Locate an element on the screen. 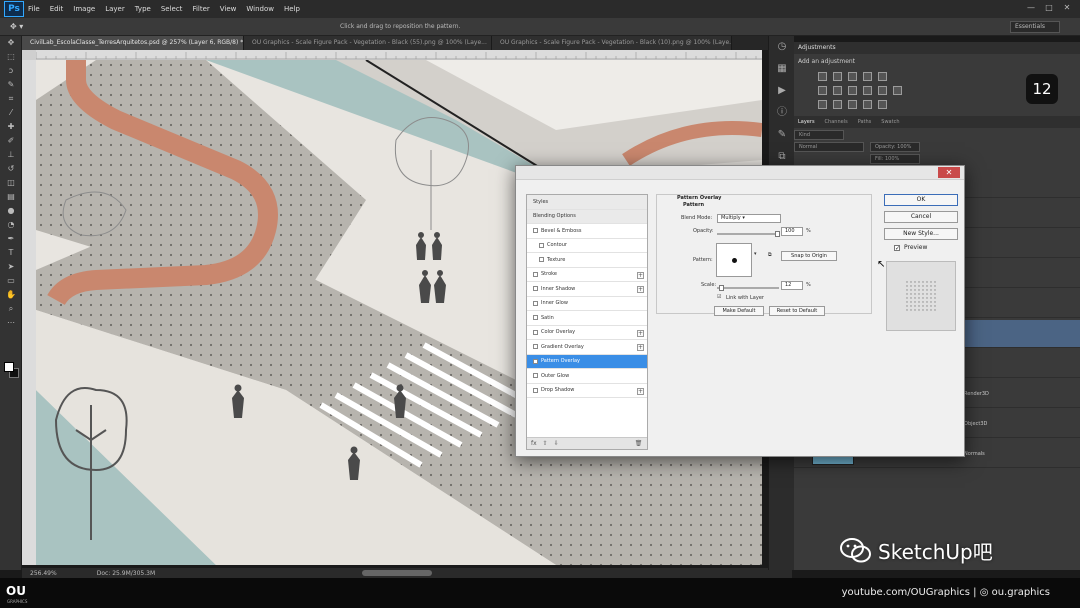 The image size is (1080, 608). make-default-button: Make Default is located at coordinates (739, 311).